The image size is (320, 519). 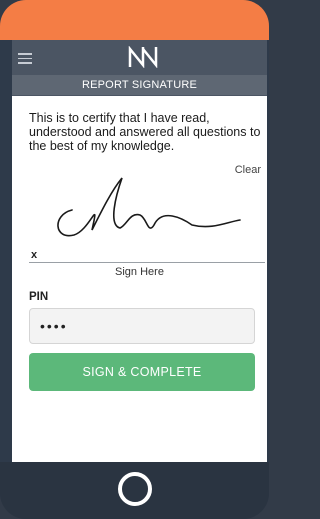 I want to click on phone-top-bezel, so click(x=134, y=20).